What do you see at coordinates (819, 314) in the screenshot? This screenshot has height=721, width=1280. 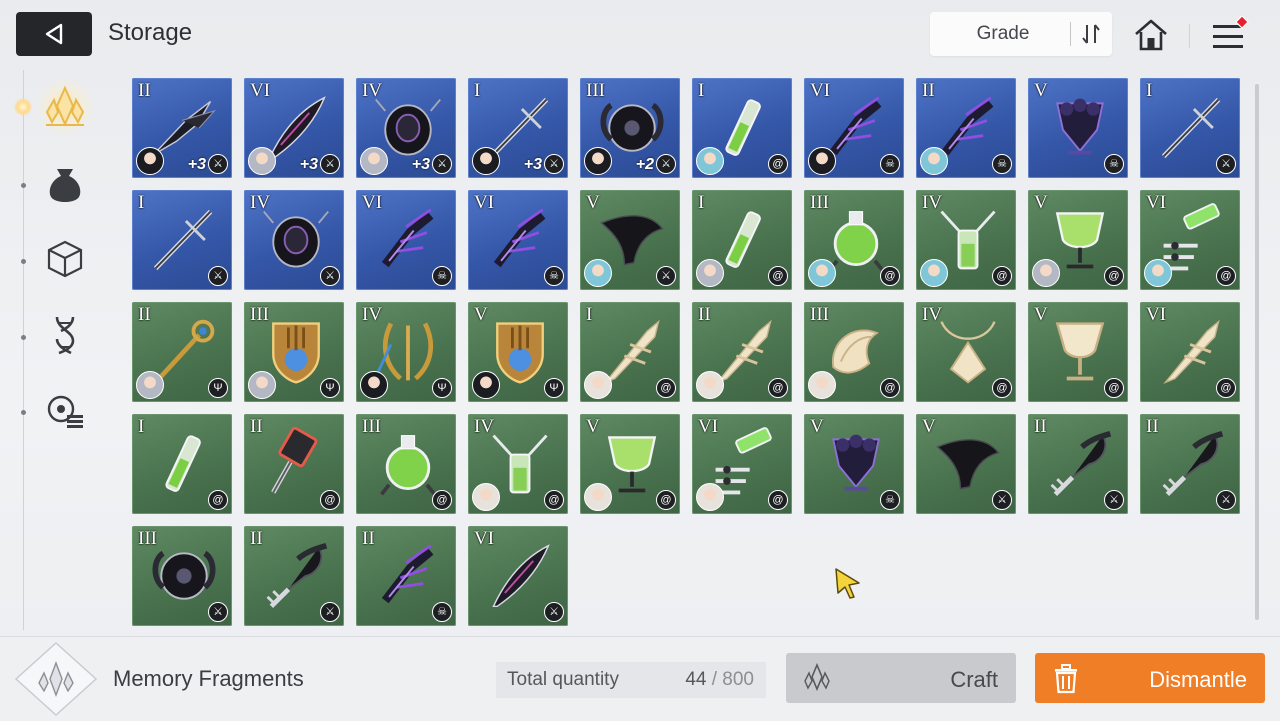 I see `item-grade: III` at bounding box center [819, 314].